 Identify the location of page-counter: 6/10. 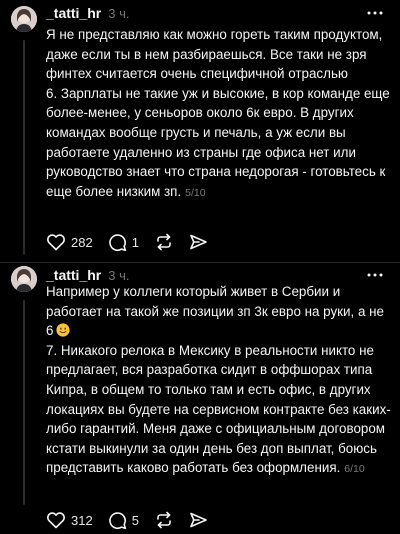
(354, 469).